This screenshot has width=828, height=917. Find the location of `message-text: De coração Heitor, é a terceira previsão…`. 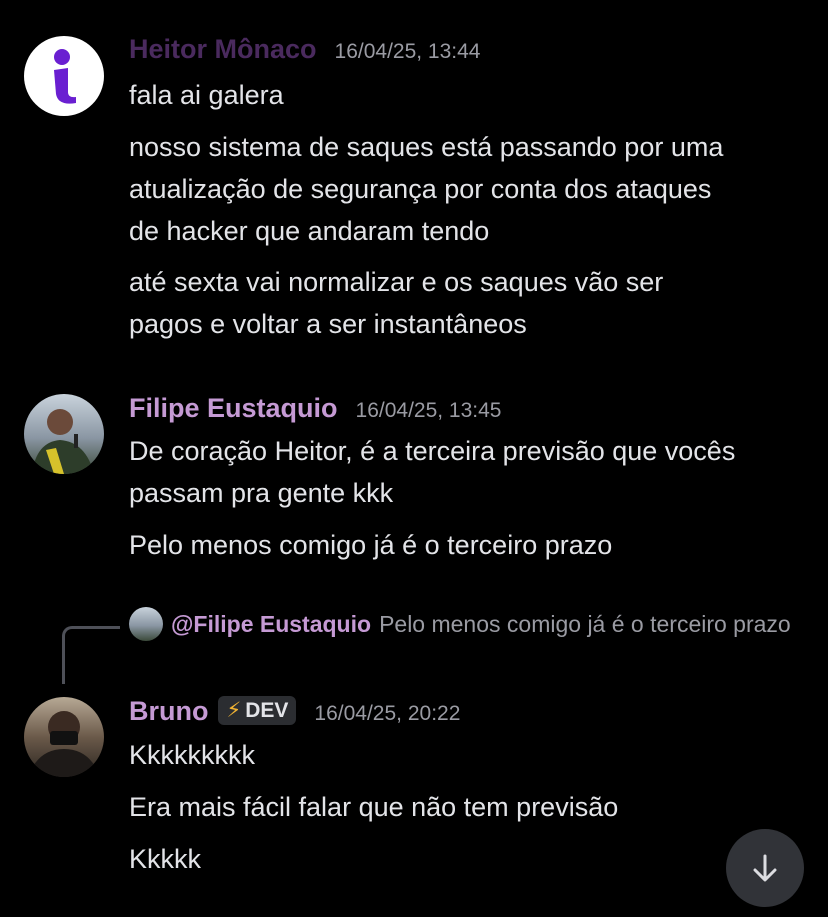

message-text: De coração Heitor, é a terceira previsão… is located at coordinates (432, 451).